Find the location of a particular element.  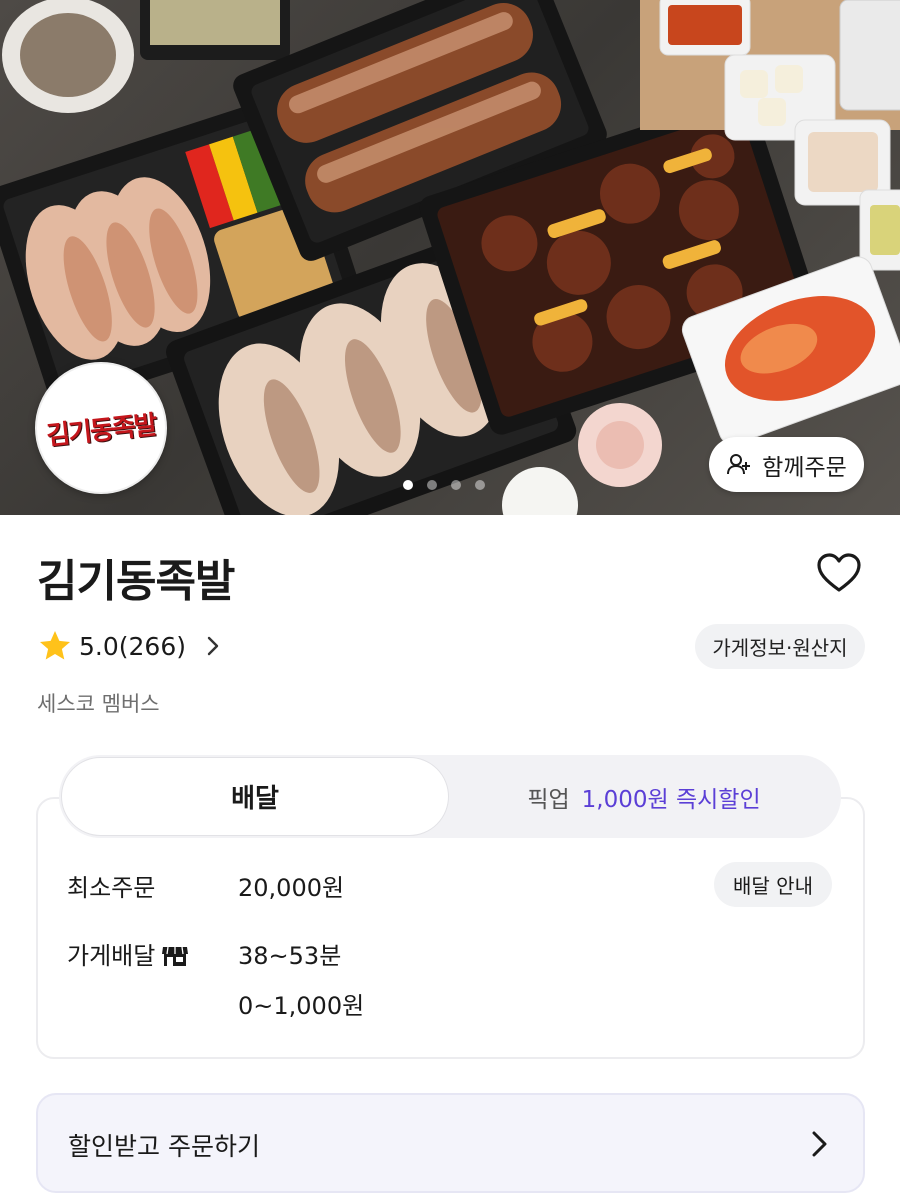

heart-outline-icon is located at coordinates (839, 574).